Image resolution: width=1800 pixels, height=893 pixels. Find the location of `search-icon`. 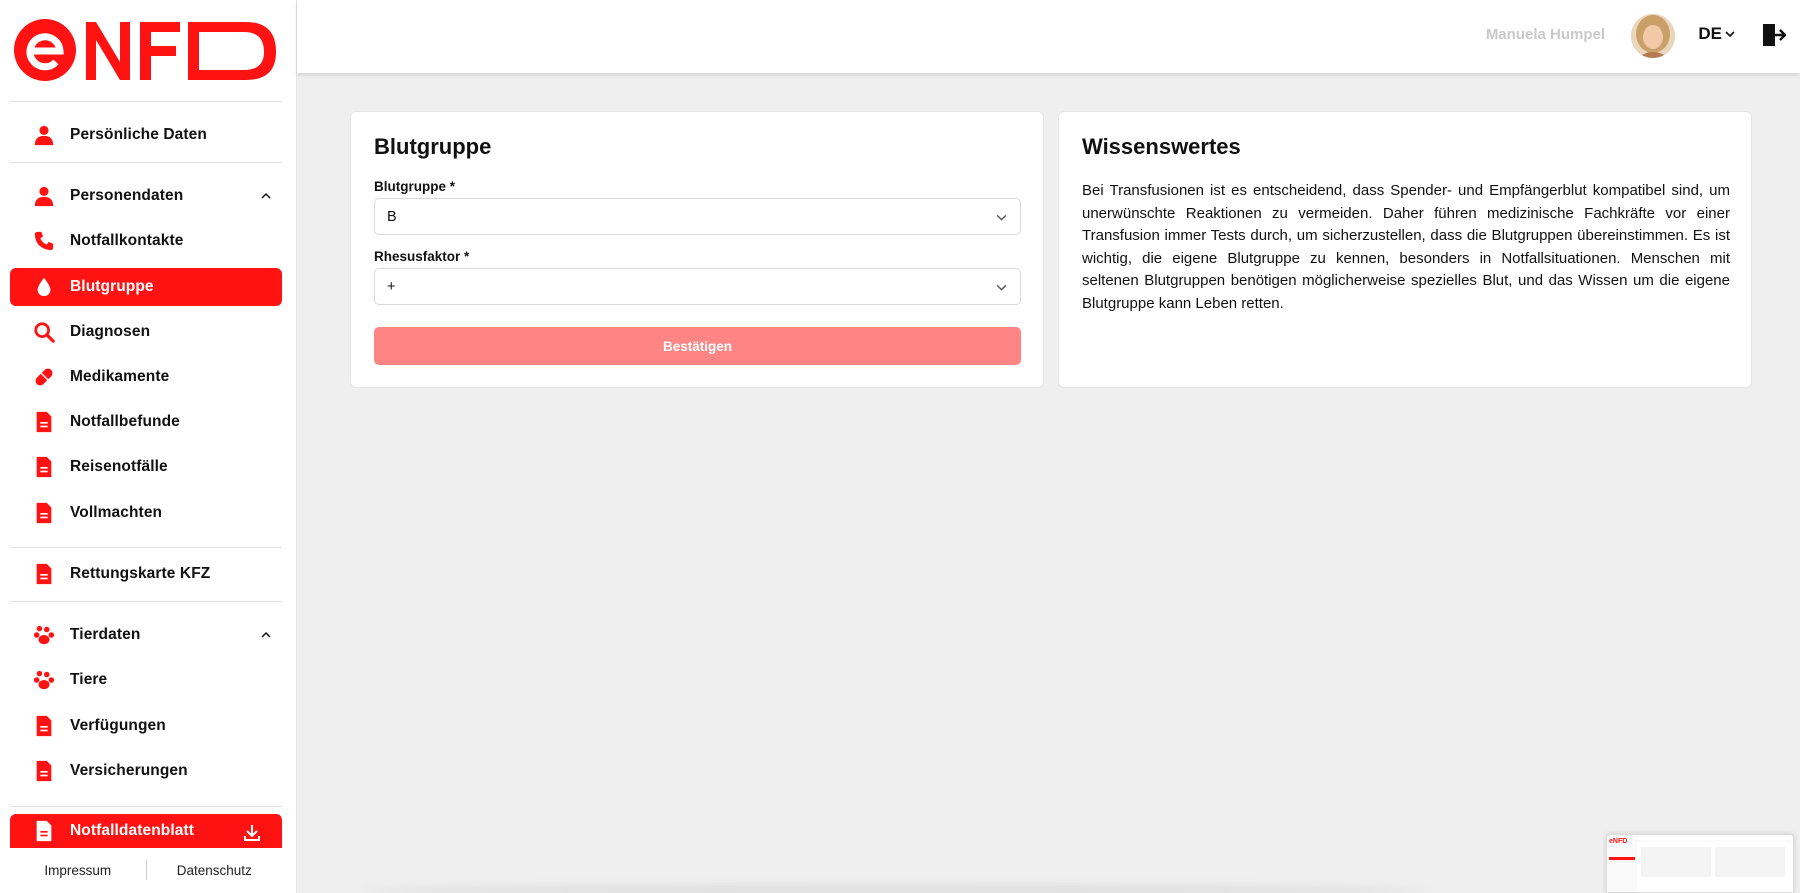

search-icon is located at coordinates (44, 332).